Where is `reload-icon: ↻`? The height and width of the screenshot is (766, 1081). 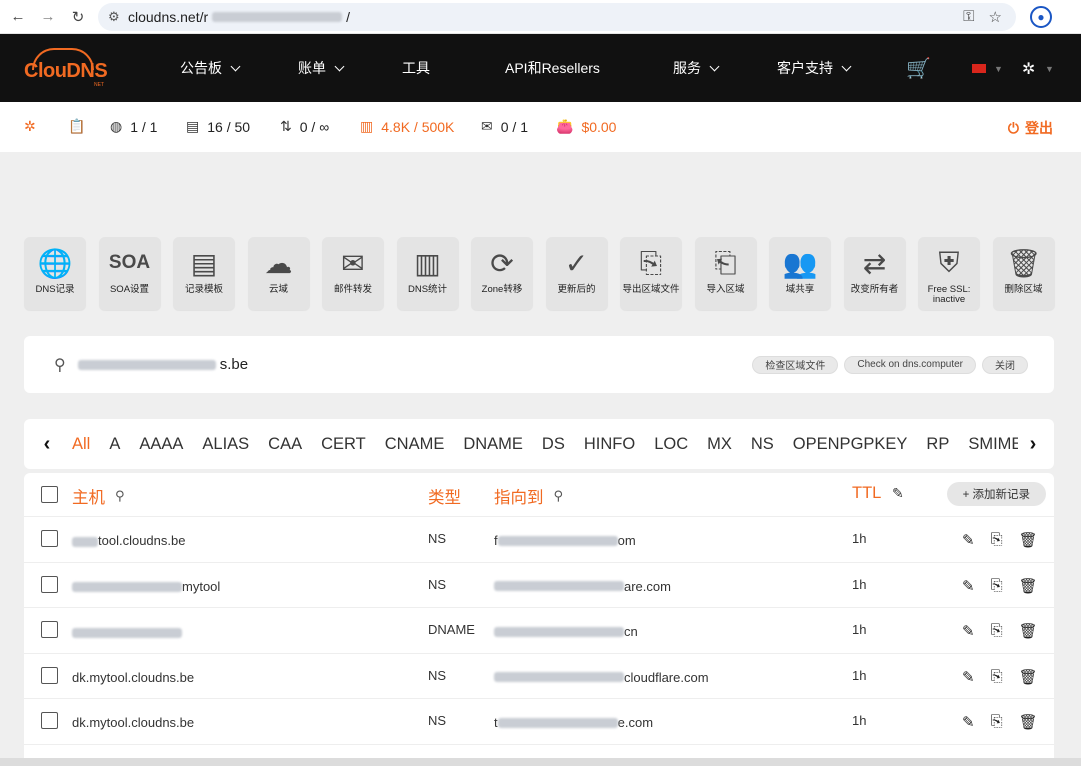
reload-icon: ↻ is located at coordinates (78, 17).